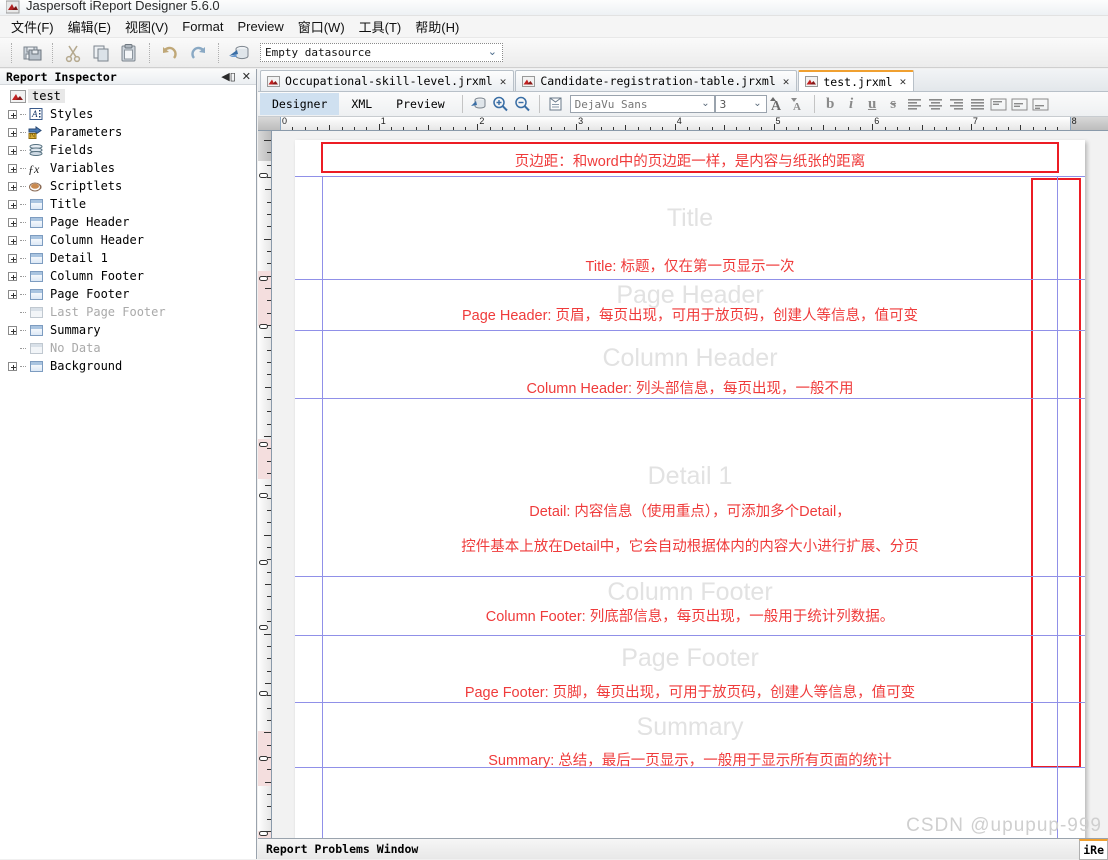 The height and width of the screenshot is (860, 1108). Describe the element at coordinates (420, 104) in the screenshot. I see `view-tab-preview: Preview` at that location.